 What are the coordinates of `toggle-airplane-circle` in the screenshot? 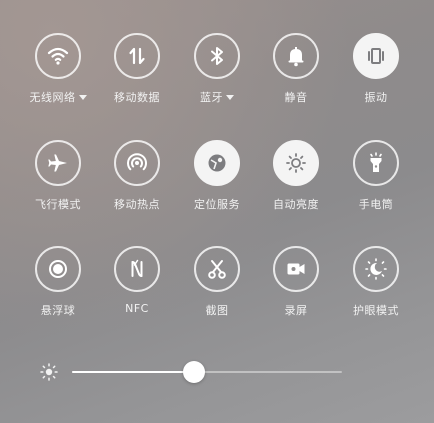 It's located at (58, 163).